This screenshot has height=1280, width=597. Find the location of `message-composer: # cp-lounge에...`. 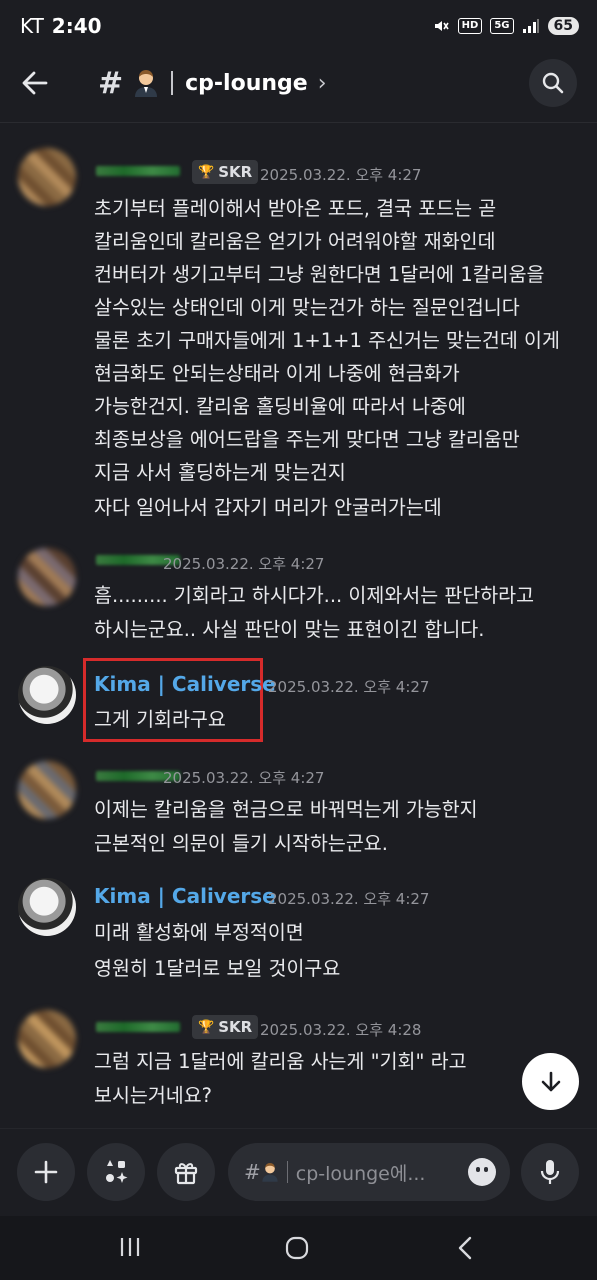

message-composer: # cp-lounge에... is located at coordinates (298, 1172).